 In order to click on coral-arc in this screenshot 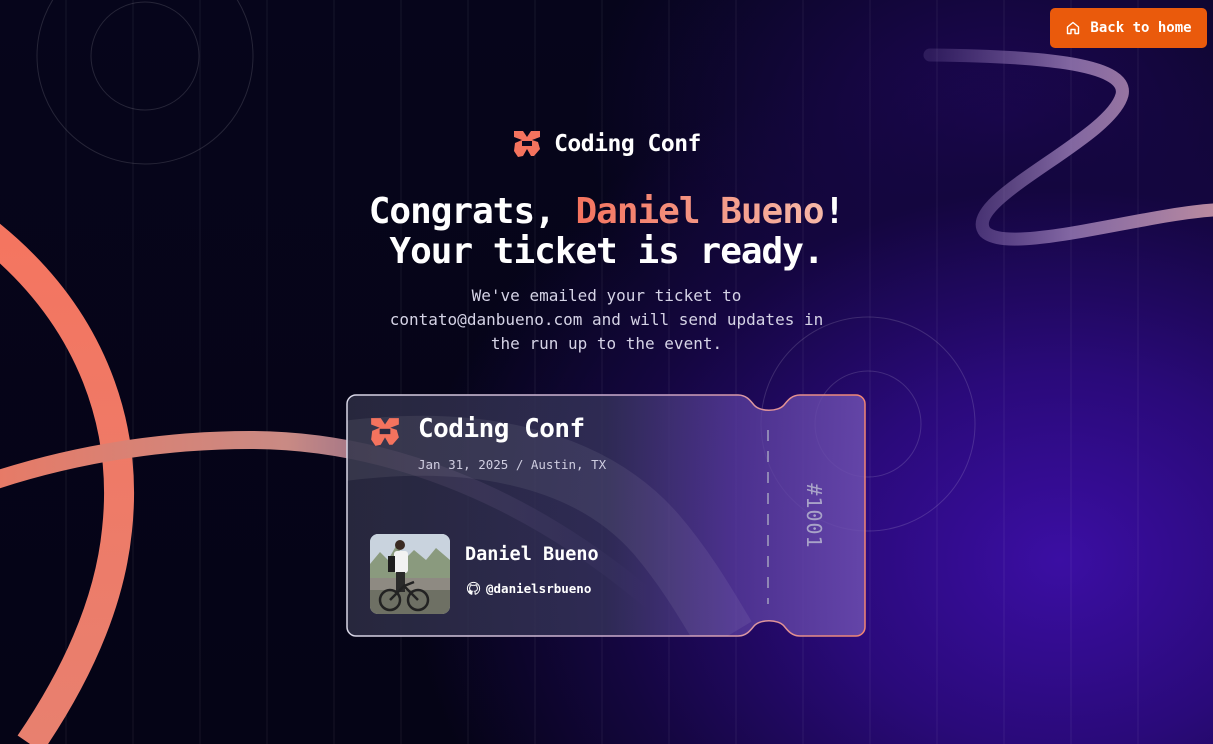, I will do `click(67, 483)`.